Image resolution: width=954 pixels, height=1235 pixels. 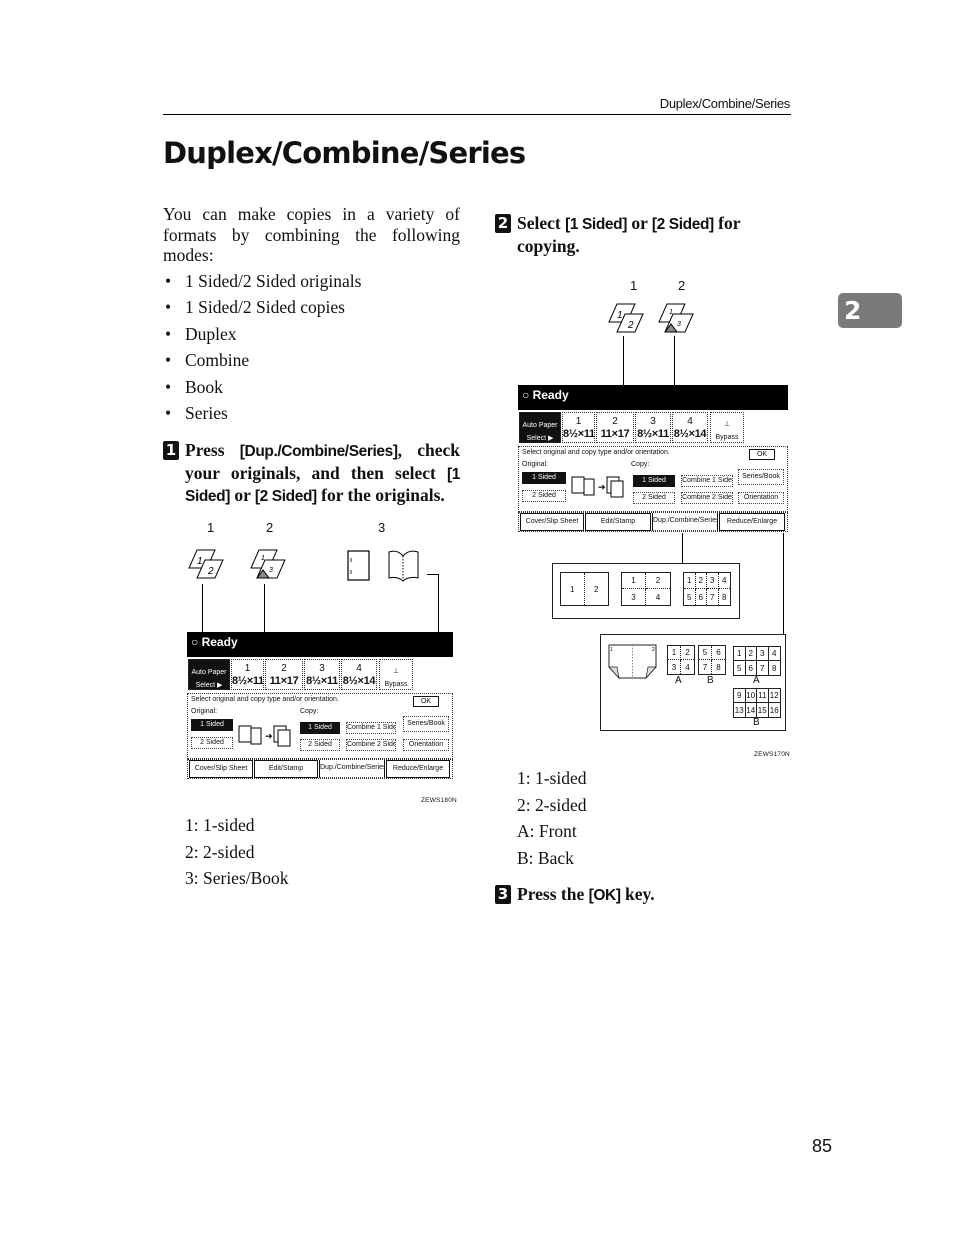 What do you see at coordinates (268, 564) in the screenshot?
I see `two-sided-original-icon: 1 3` at bounding box center [268, 564].